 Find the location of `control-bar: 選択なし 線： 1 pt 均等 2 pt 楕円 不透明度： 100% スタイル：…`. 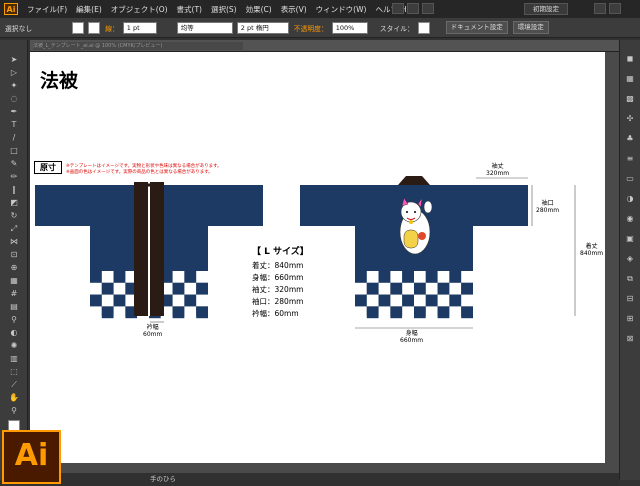

control-bar: 選択なし 線： 1 pt 均等 2 pt 楕円 不透明度： 100% スタイル：… is located at coordinates (320, 28).